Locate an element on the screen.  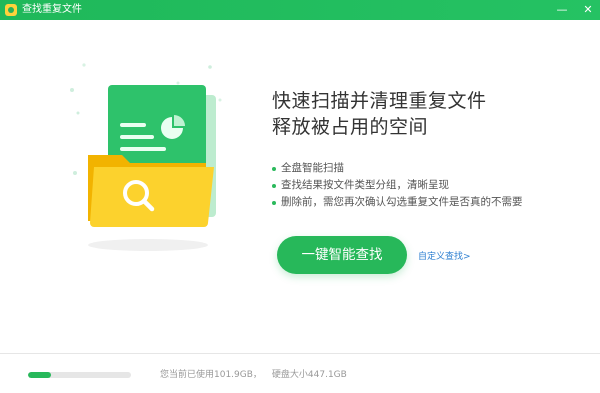
footer-divider is located at coordinates (300, 353).